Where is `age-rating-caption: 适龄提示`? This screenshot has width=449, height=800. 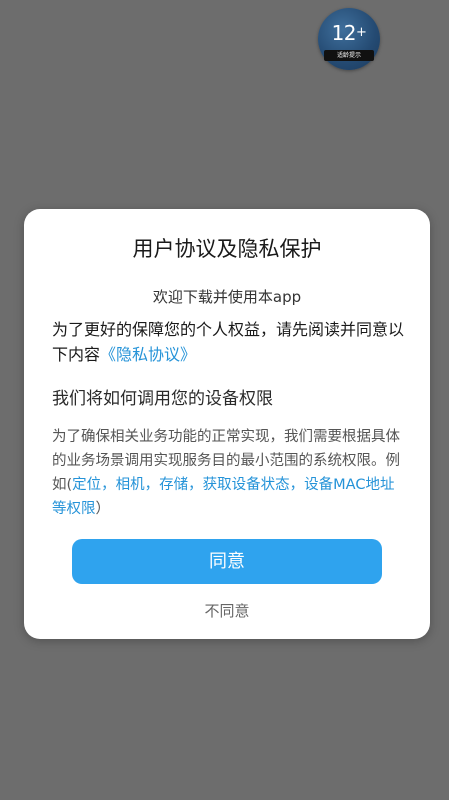
age-rating-caption: 适龄提示 is located at coordinates (349, 55).